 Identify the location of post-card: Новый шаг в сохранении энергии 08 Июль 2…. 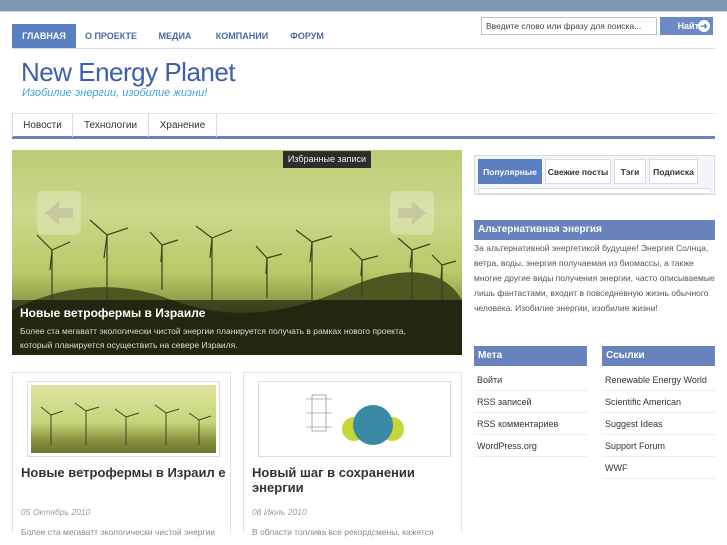
(352, 454).